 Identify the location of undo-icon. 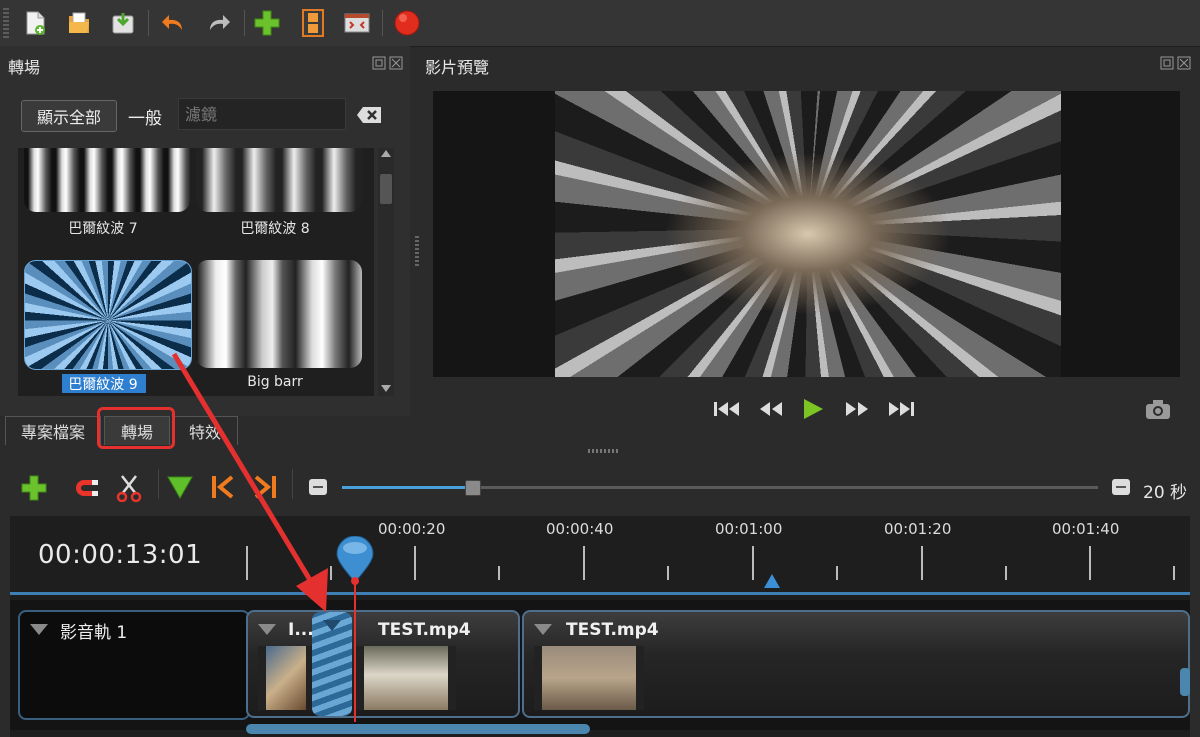
(173, 23).